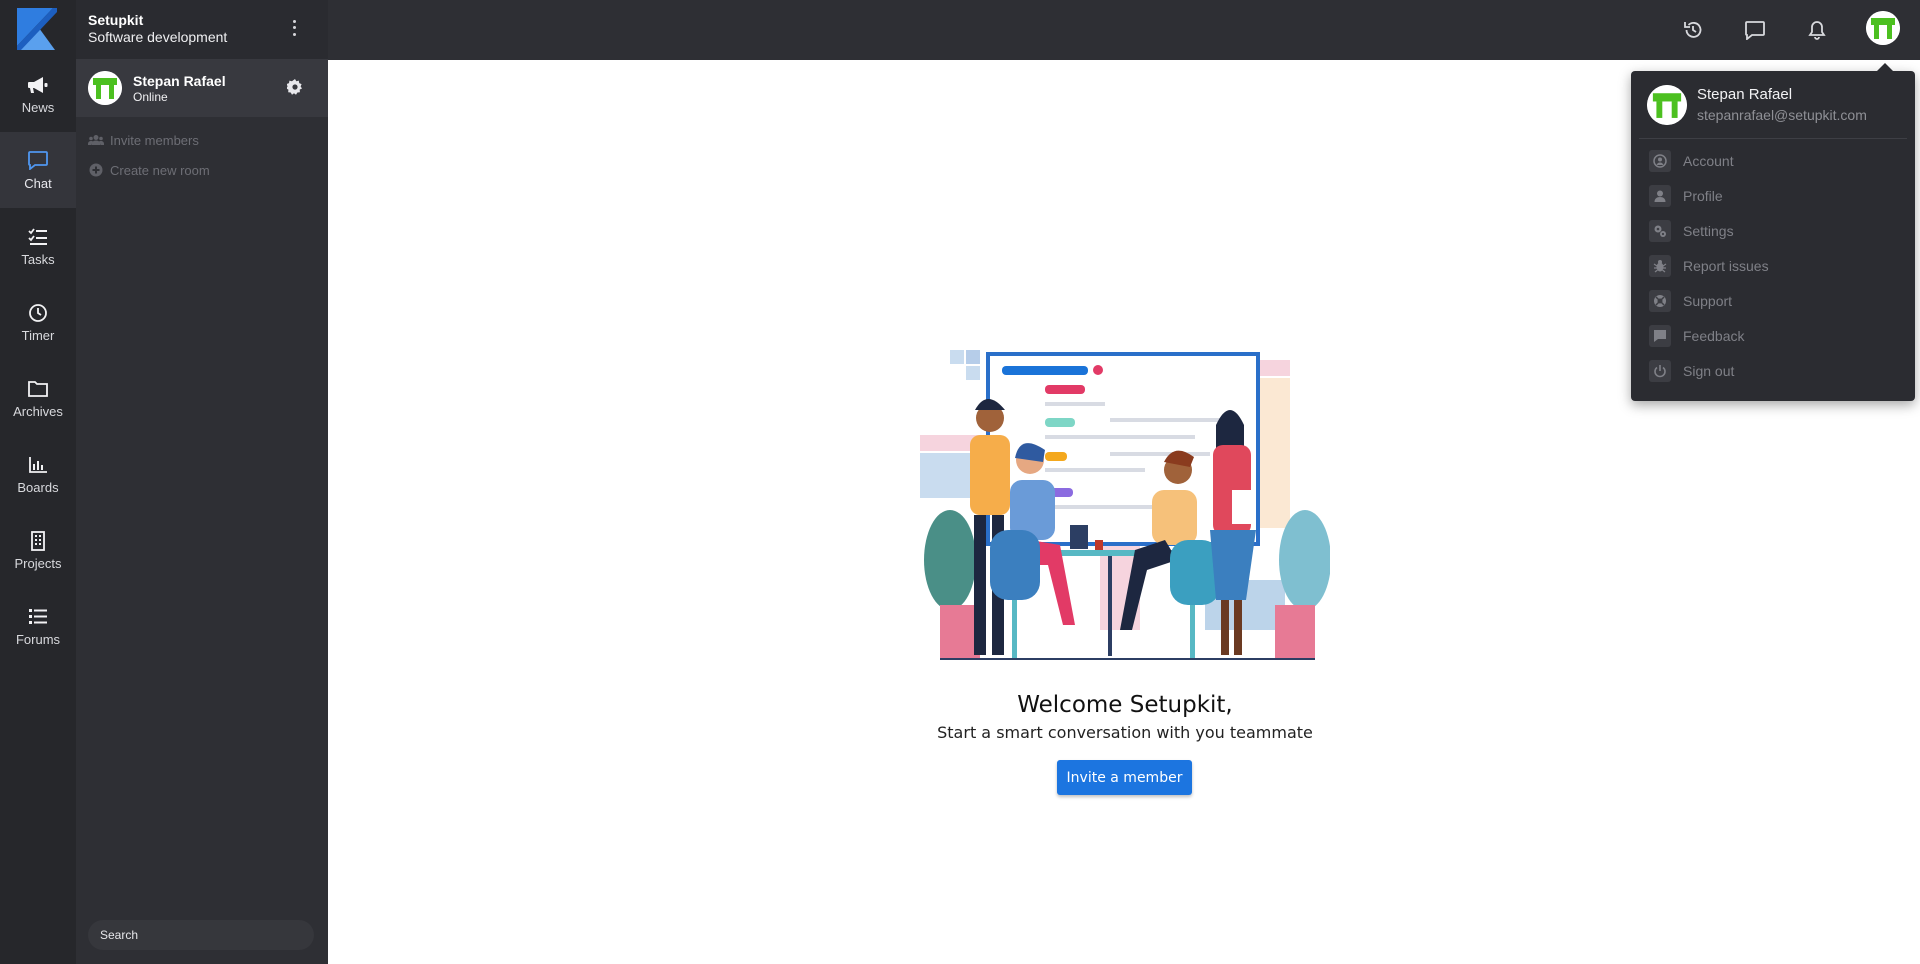 The width and height of the screenshot is (1920, 964). I want to click on rail-item-timer: Timer, so click(38, 322).